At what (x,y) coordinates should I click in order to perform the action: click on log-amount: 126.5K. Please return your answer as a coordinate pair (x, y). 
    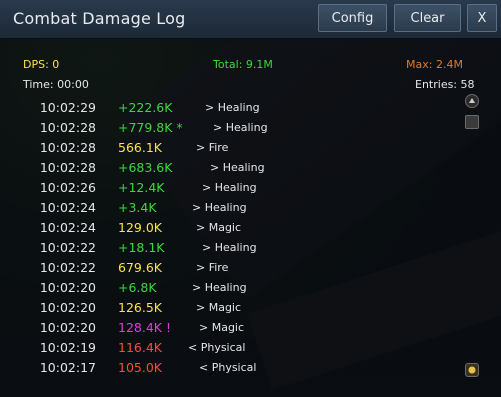
    Looking at the image, I should click on (140, 307).